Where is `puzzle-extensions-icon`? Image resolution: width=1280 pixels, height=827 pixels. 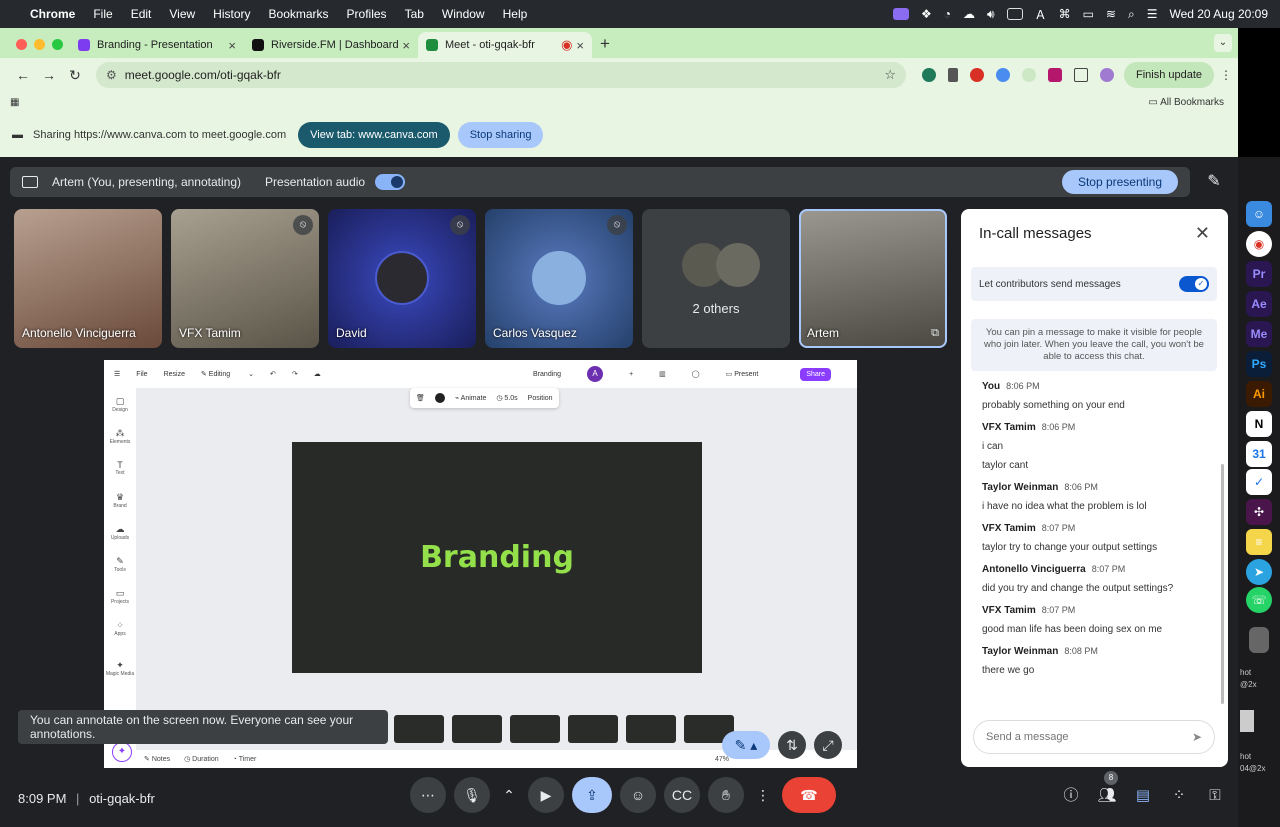
puzzle-extensions-icon is located at coordinates (1081, 75).